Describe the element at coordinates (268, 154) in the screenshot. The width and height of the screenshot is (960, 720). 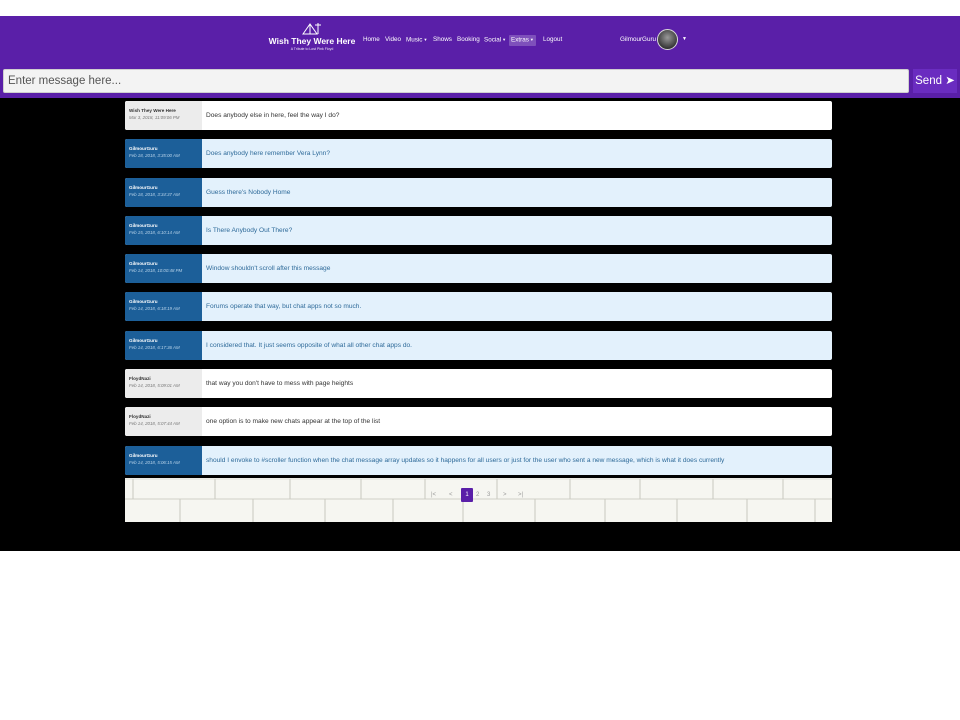
I see `message-text: Does anybody here remember Vera Lynn?` at that location.